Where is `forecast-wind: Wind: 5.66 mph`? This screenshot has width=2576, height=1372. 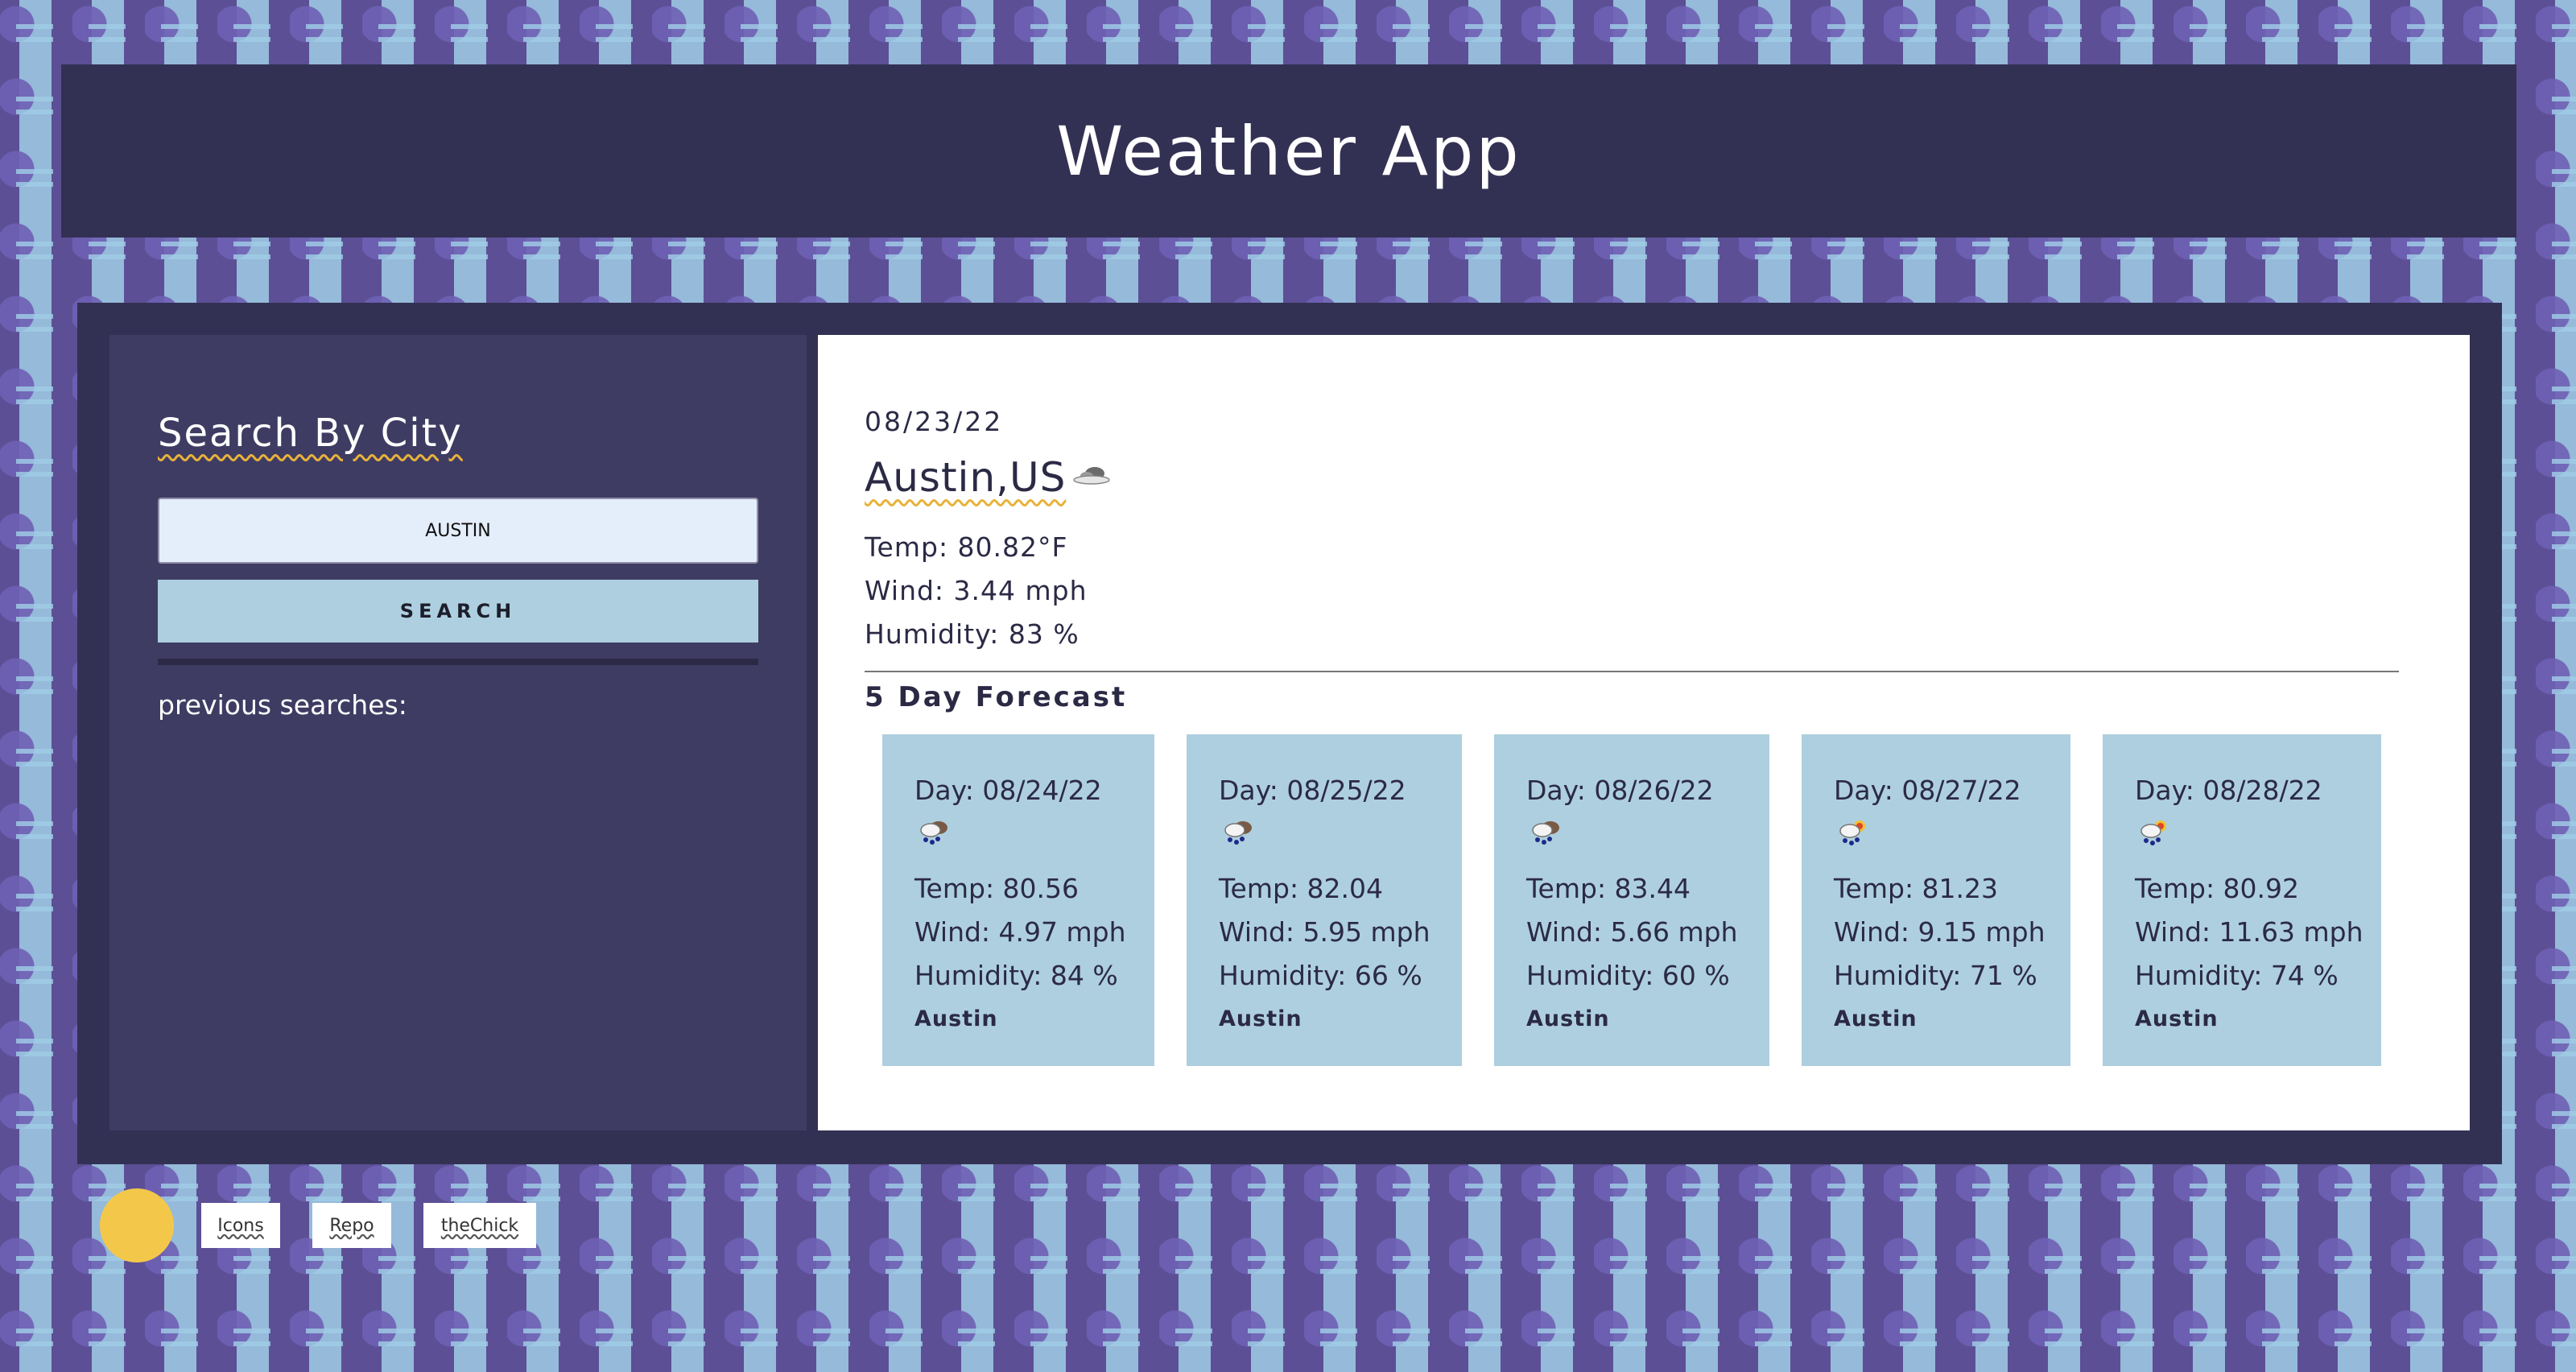
forecast-wind: Wind: 5.66 mph is located at coordinates (1632, 932).